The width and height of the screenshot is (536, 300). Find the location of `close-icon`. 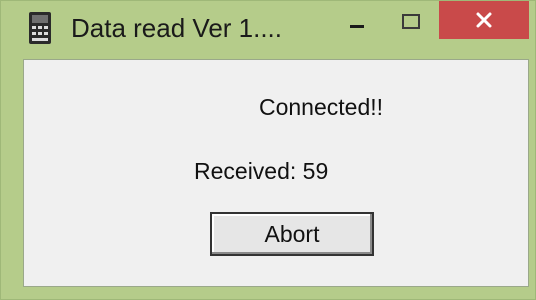

close-icon is located at coordinates (484, 20).